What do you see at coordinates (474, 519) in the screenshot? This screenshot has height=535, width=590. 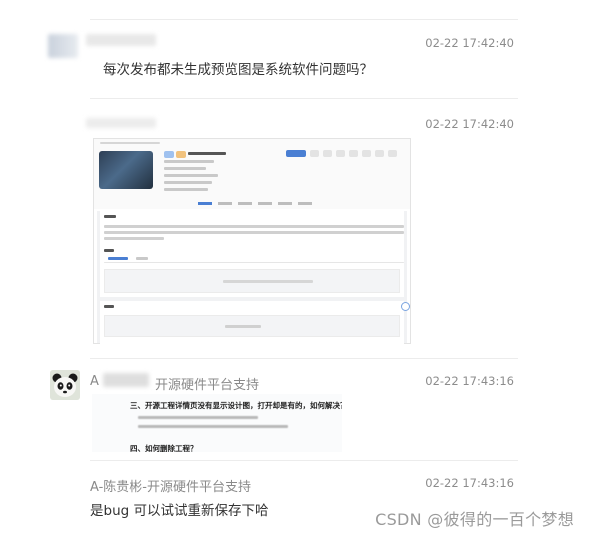 I see `watermark: CSDN @彼得的一百个梦想` at bounding box center [474, 519].